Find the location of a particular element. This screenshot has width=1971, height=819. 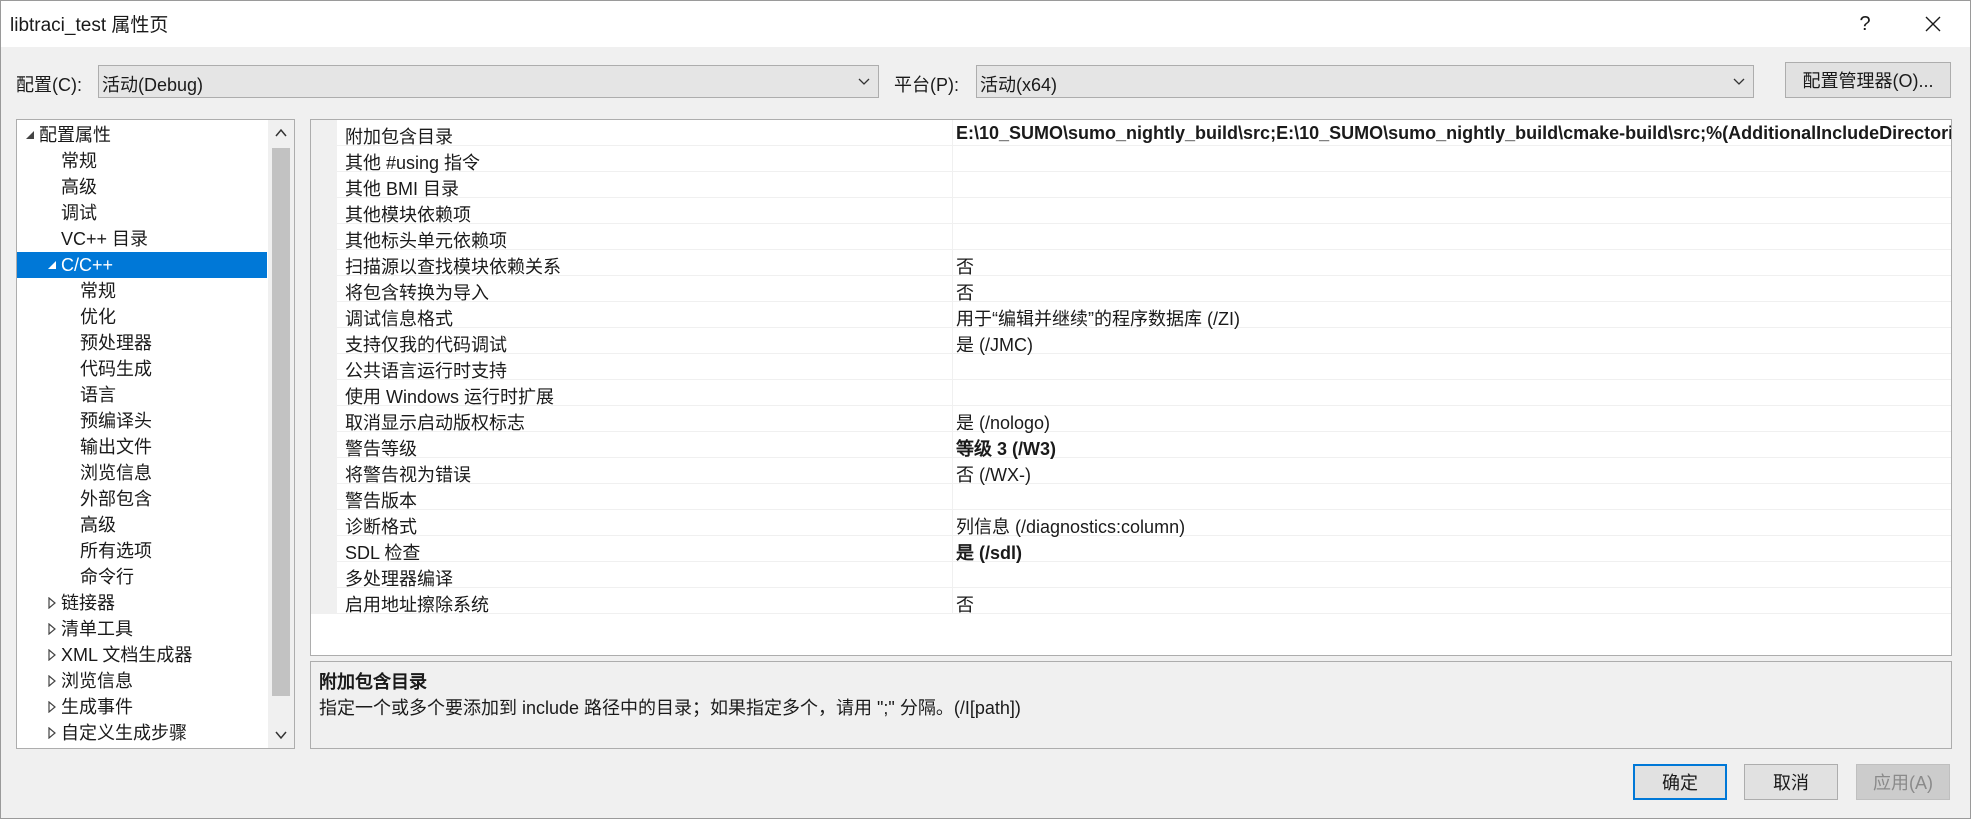

tree-item: 调试 is located at coordinates (142, 213).